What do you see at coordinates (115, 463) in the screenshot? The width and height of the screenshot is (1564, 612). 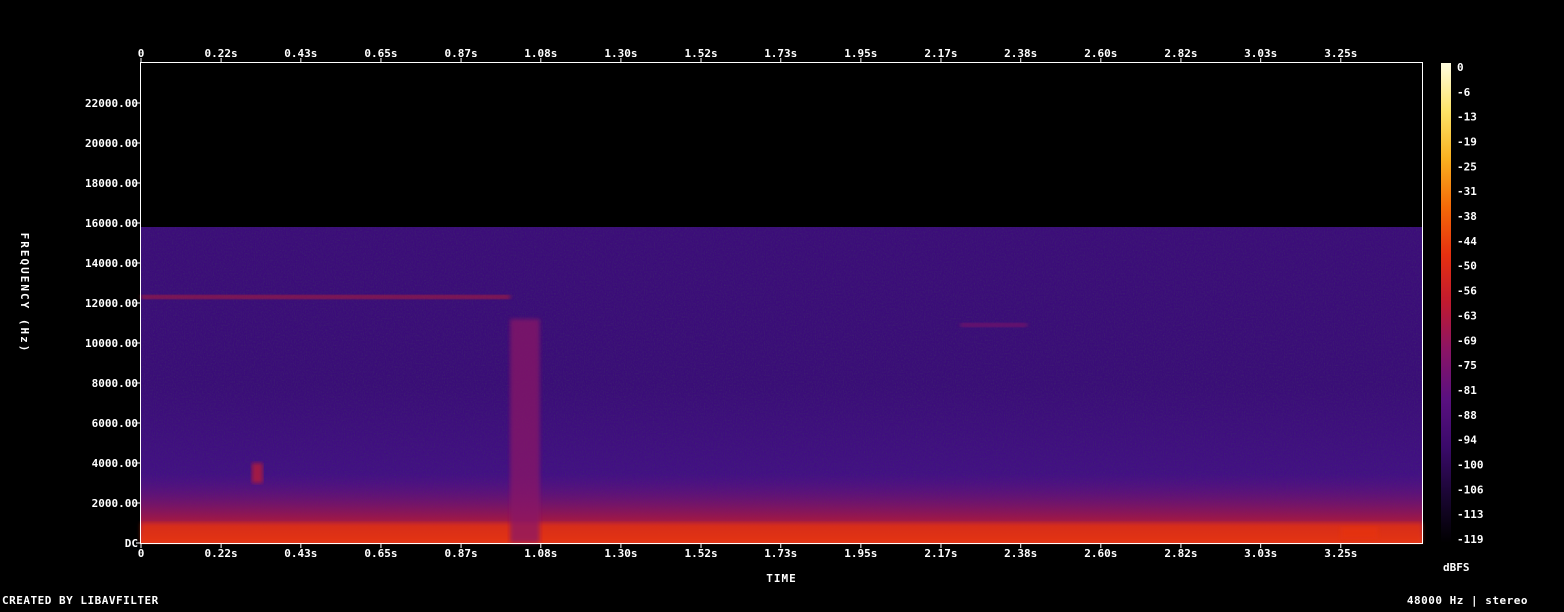 I see `y-tick-label: 4000.00` at bounding box center [115, 463].